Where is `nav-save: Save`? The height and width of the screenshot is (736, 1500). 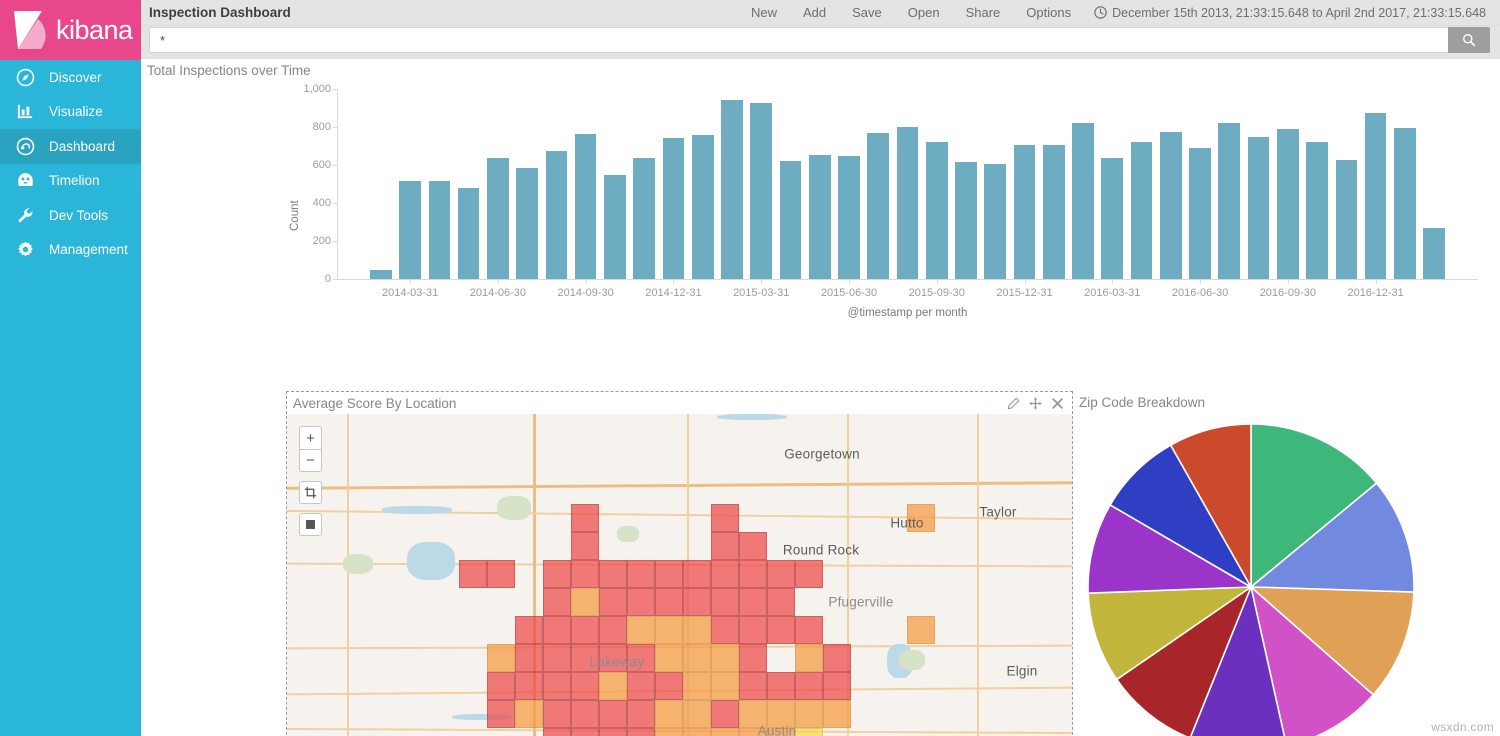
nav-save: Save is located at coordinates (867, 13).